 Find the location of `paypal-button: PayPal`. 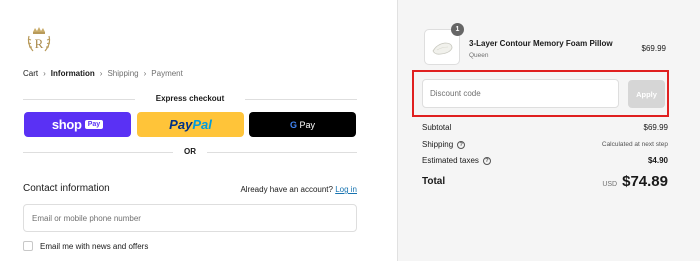

paypal-button: PayPal is located at coordinates (190, 124).